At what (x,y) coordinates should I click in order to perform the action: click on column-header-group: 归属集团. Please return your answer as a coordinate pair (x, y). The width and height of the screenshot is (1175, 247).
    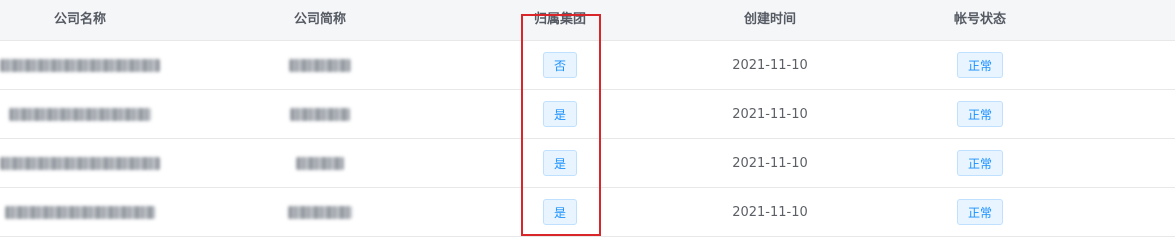
    Looking at the image, I should click on (560, 20).